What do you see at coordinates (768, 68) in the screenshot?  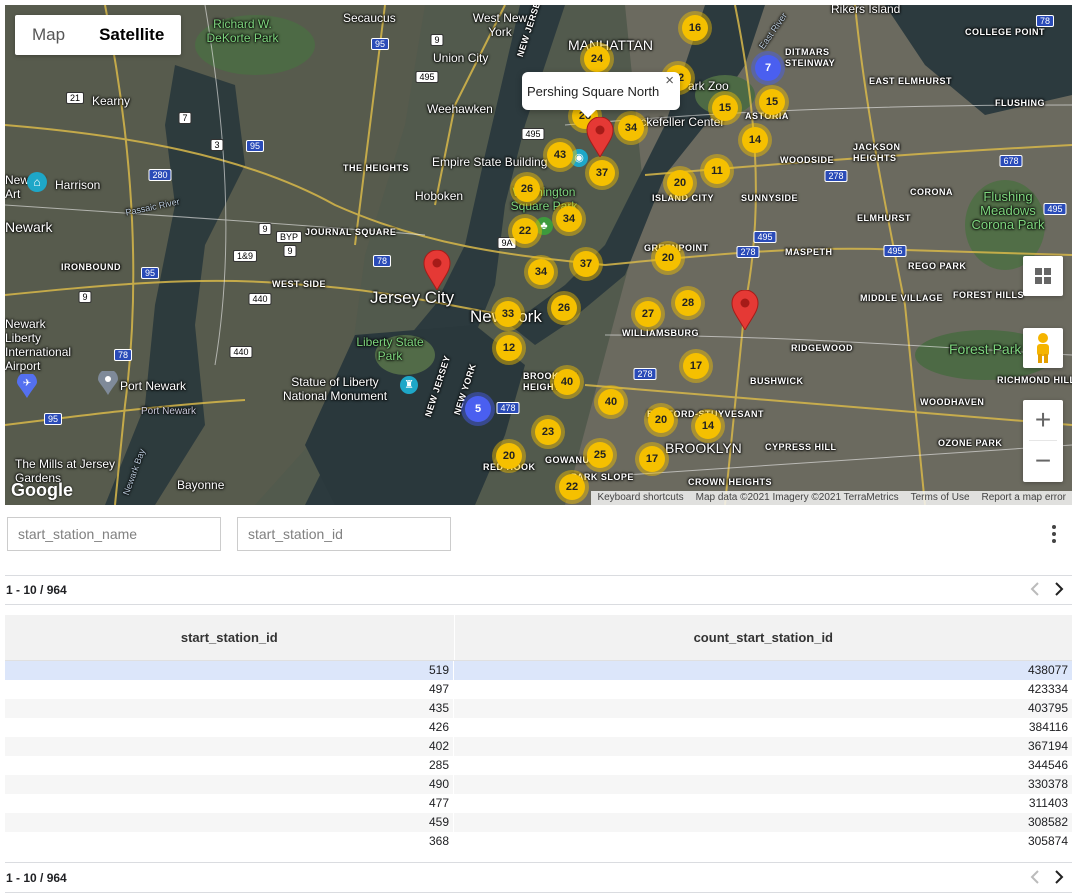 I see `station-cluster: 7` at bounding box center [768, 68].